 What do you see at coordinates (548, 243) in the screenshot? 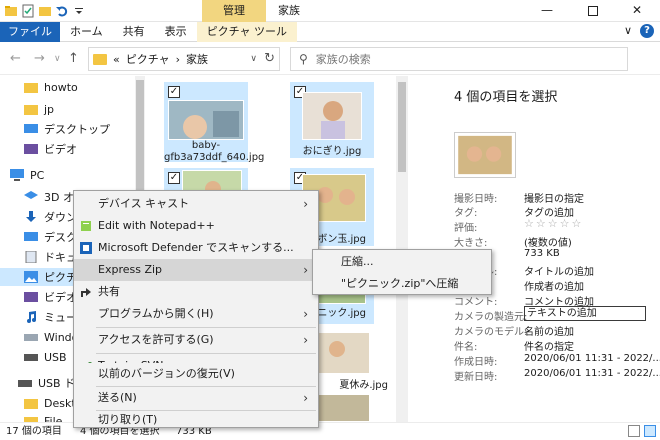
I see `prop-dimensions-value: (複数の値)` at bounding box center [548, 243].